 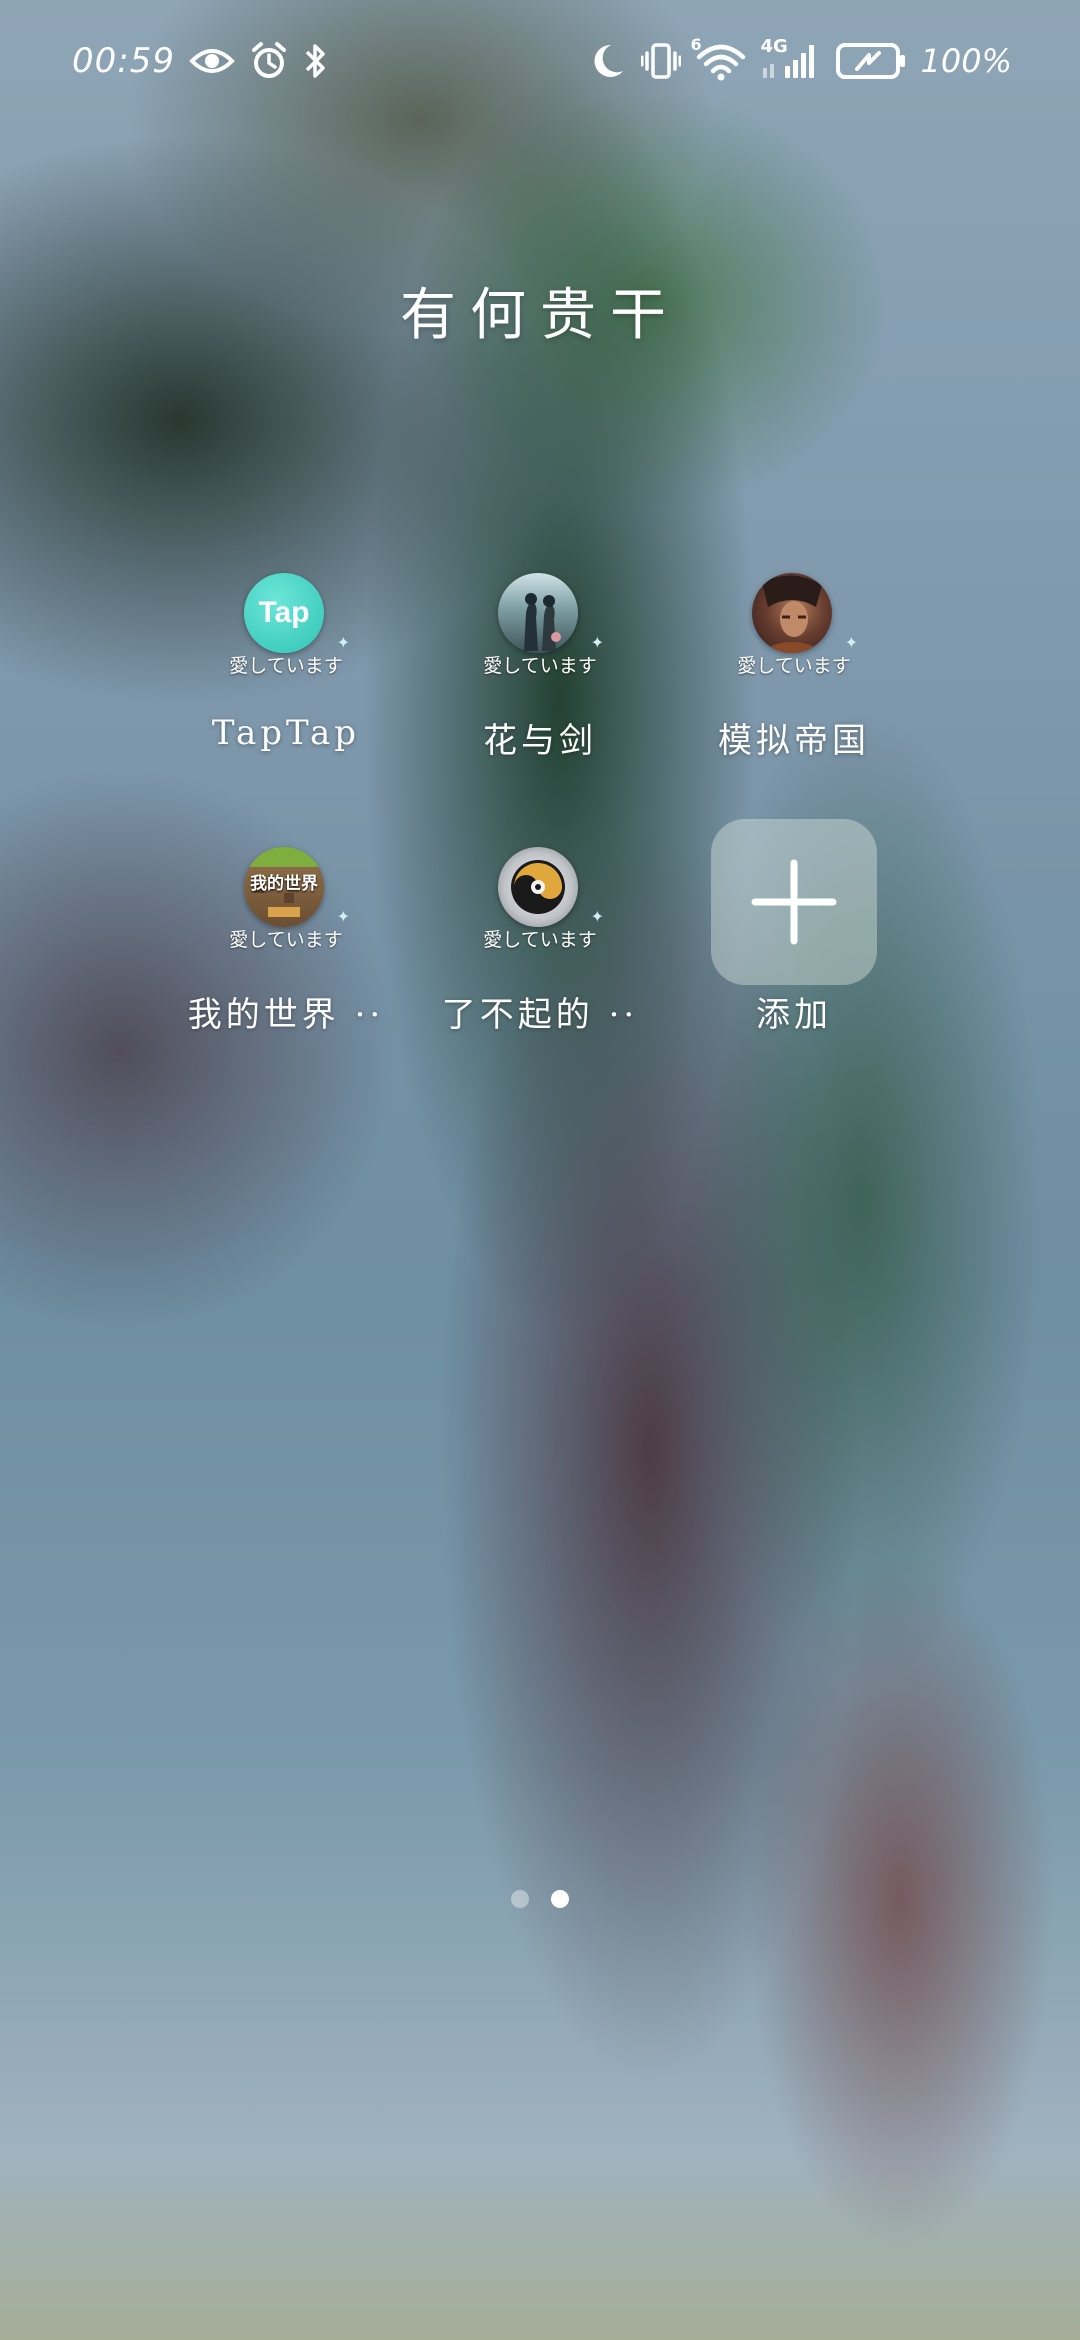 What do you see at coordinates (966, 61) in the screenshot?
I see `battery-percentage: 100%` at bounding box center [966, 61].